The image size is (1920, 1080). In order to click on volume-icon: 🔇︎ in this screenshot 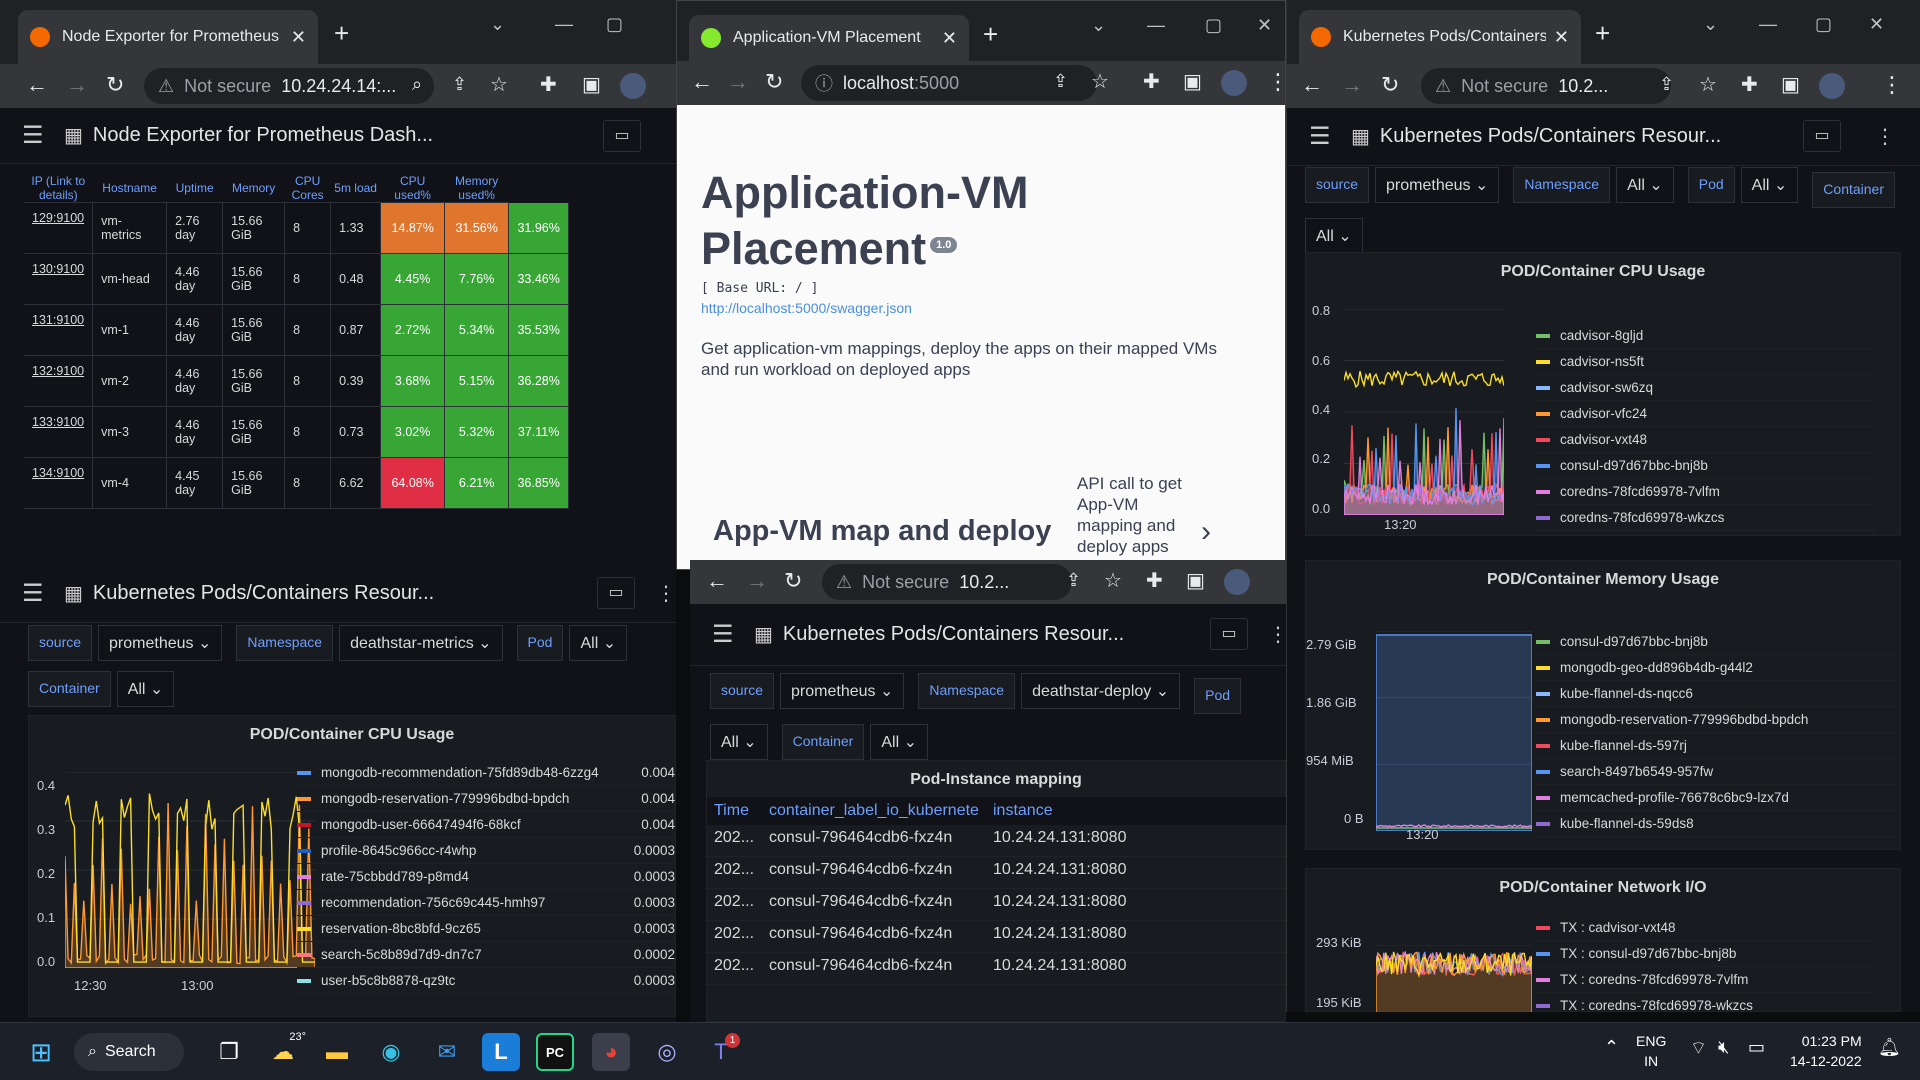, I will do `click(1723, 1047)`.